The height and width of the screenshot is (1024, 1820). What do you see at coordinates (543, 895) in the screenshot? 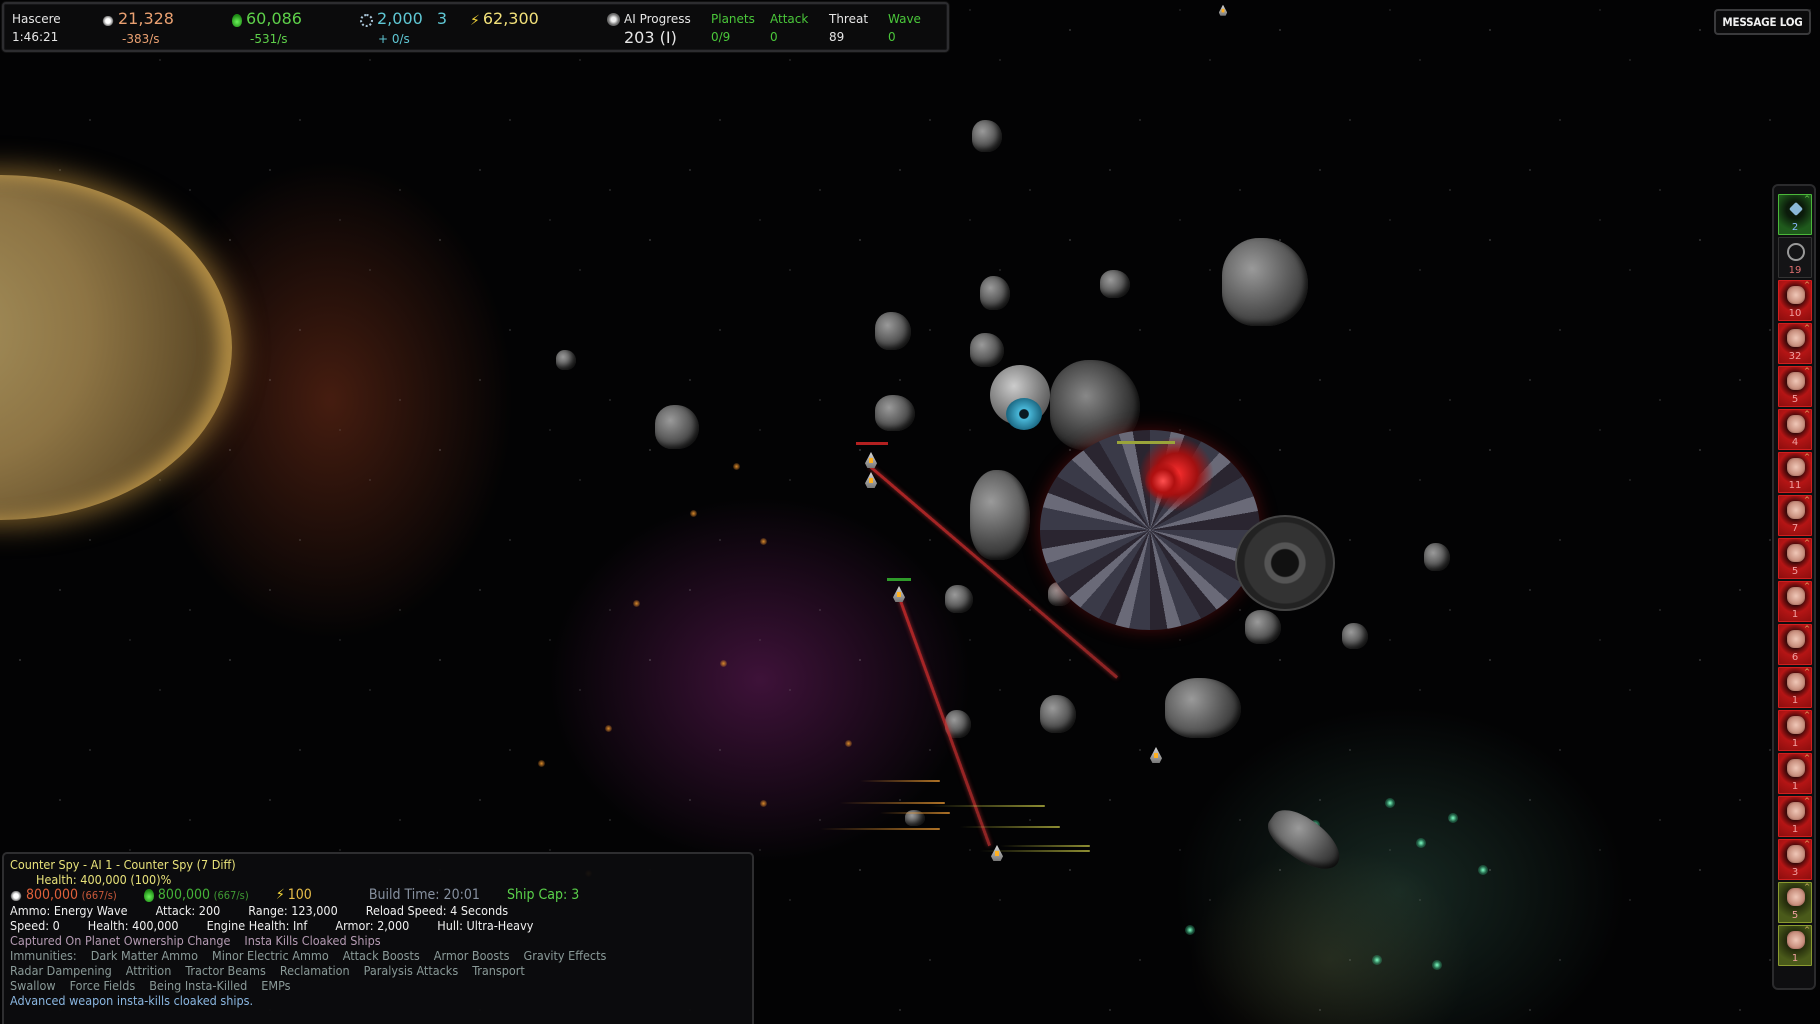
I see `ship-cap: Ship Cap: 3` at bounding box center [543, 895].